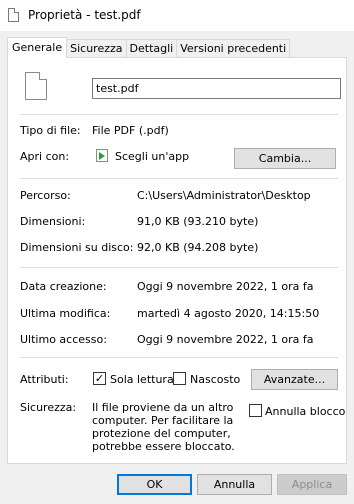 The width and height of the screenshot is (354, 504). Describe the element at coordinates (234, 484) in the screenshot. I see `cancel-button: Annulla` at that location.